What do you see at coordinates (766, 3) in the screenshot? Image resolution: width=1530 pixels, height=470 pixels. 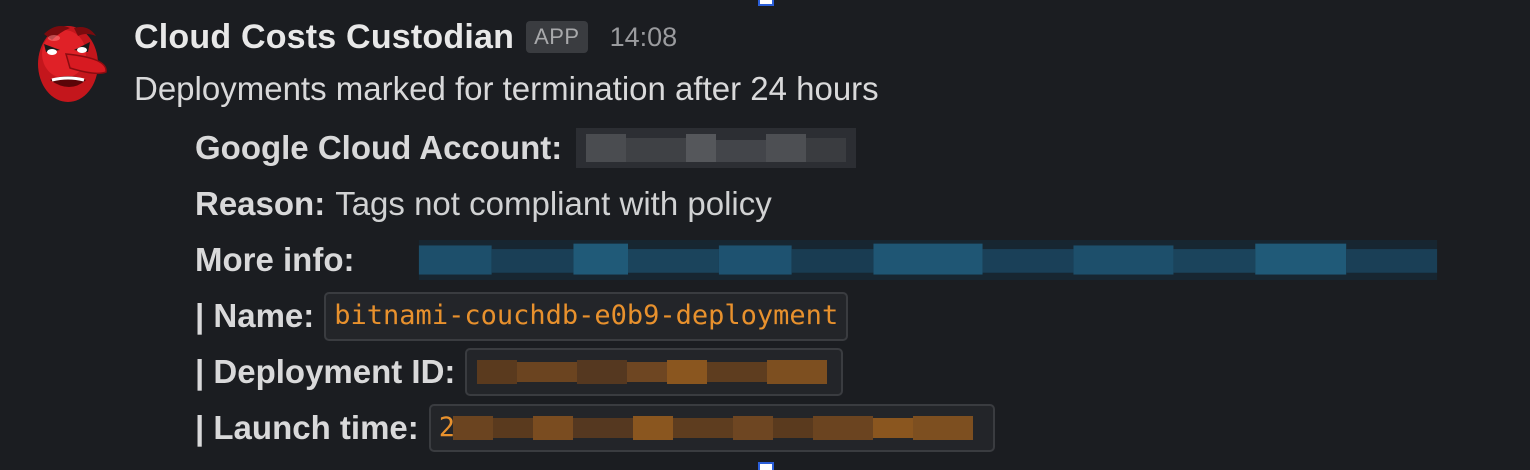 I see `selection-handle-top` at bounding box center [766, 3].